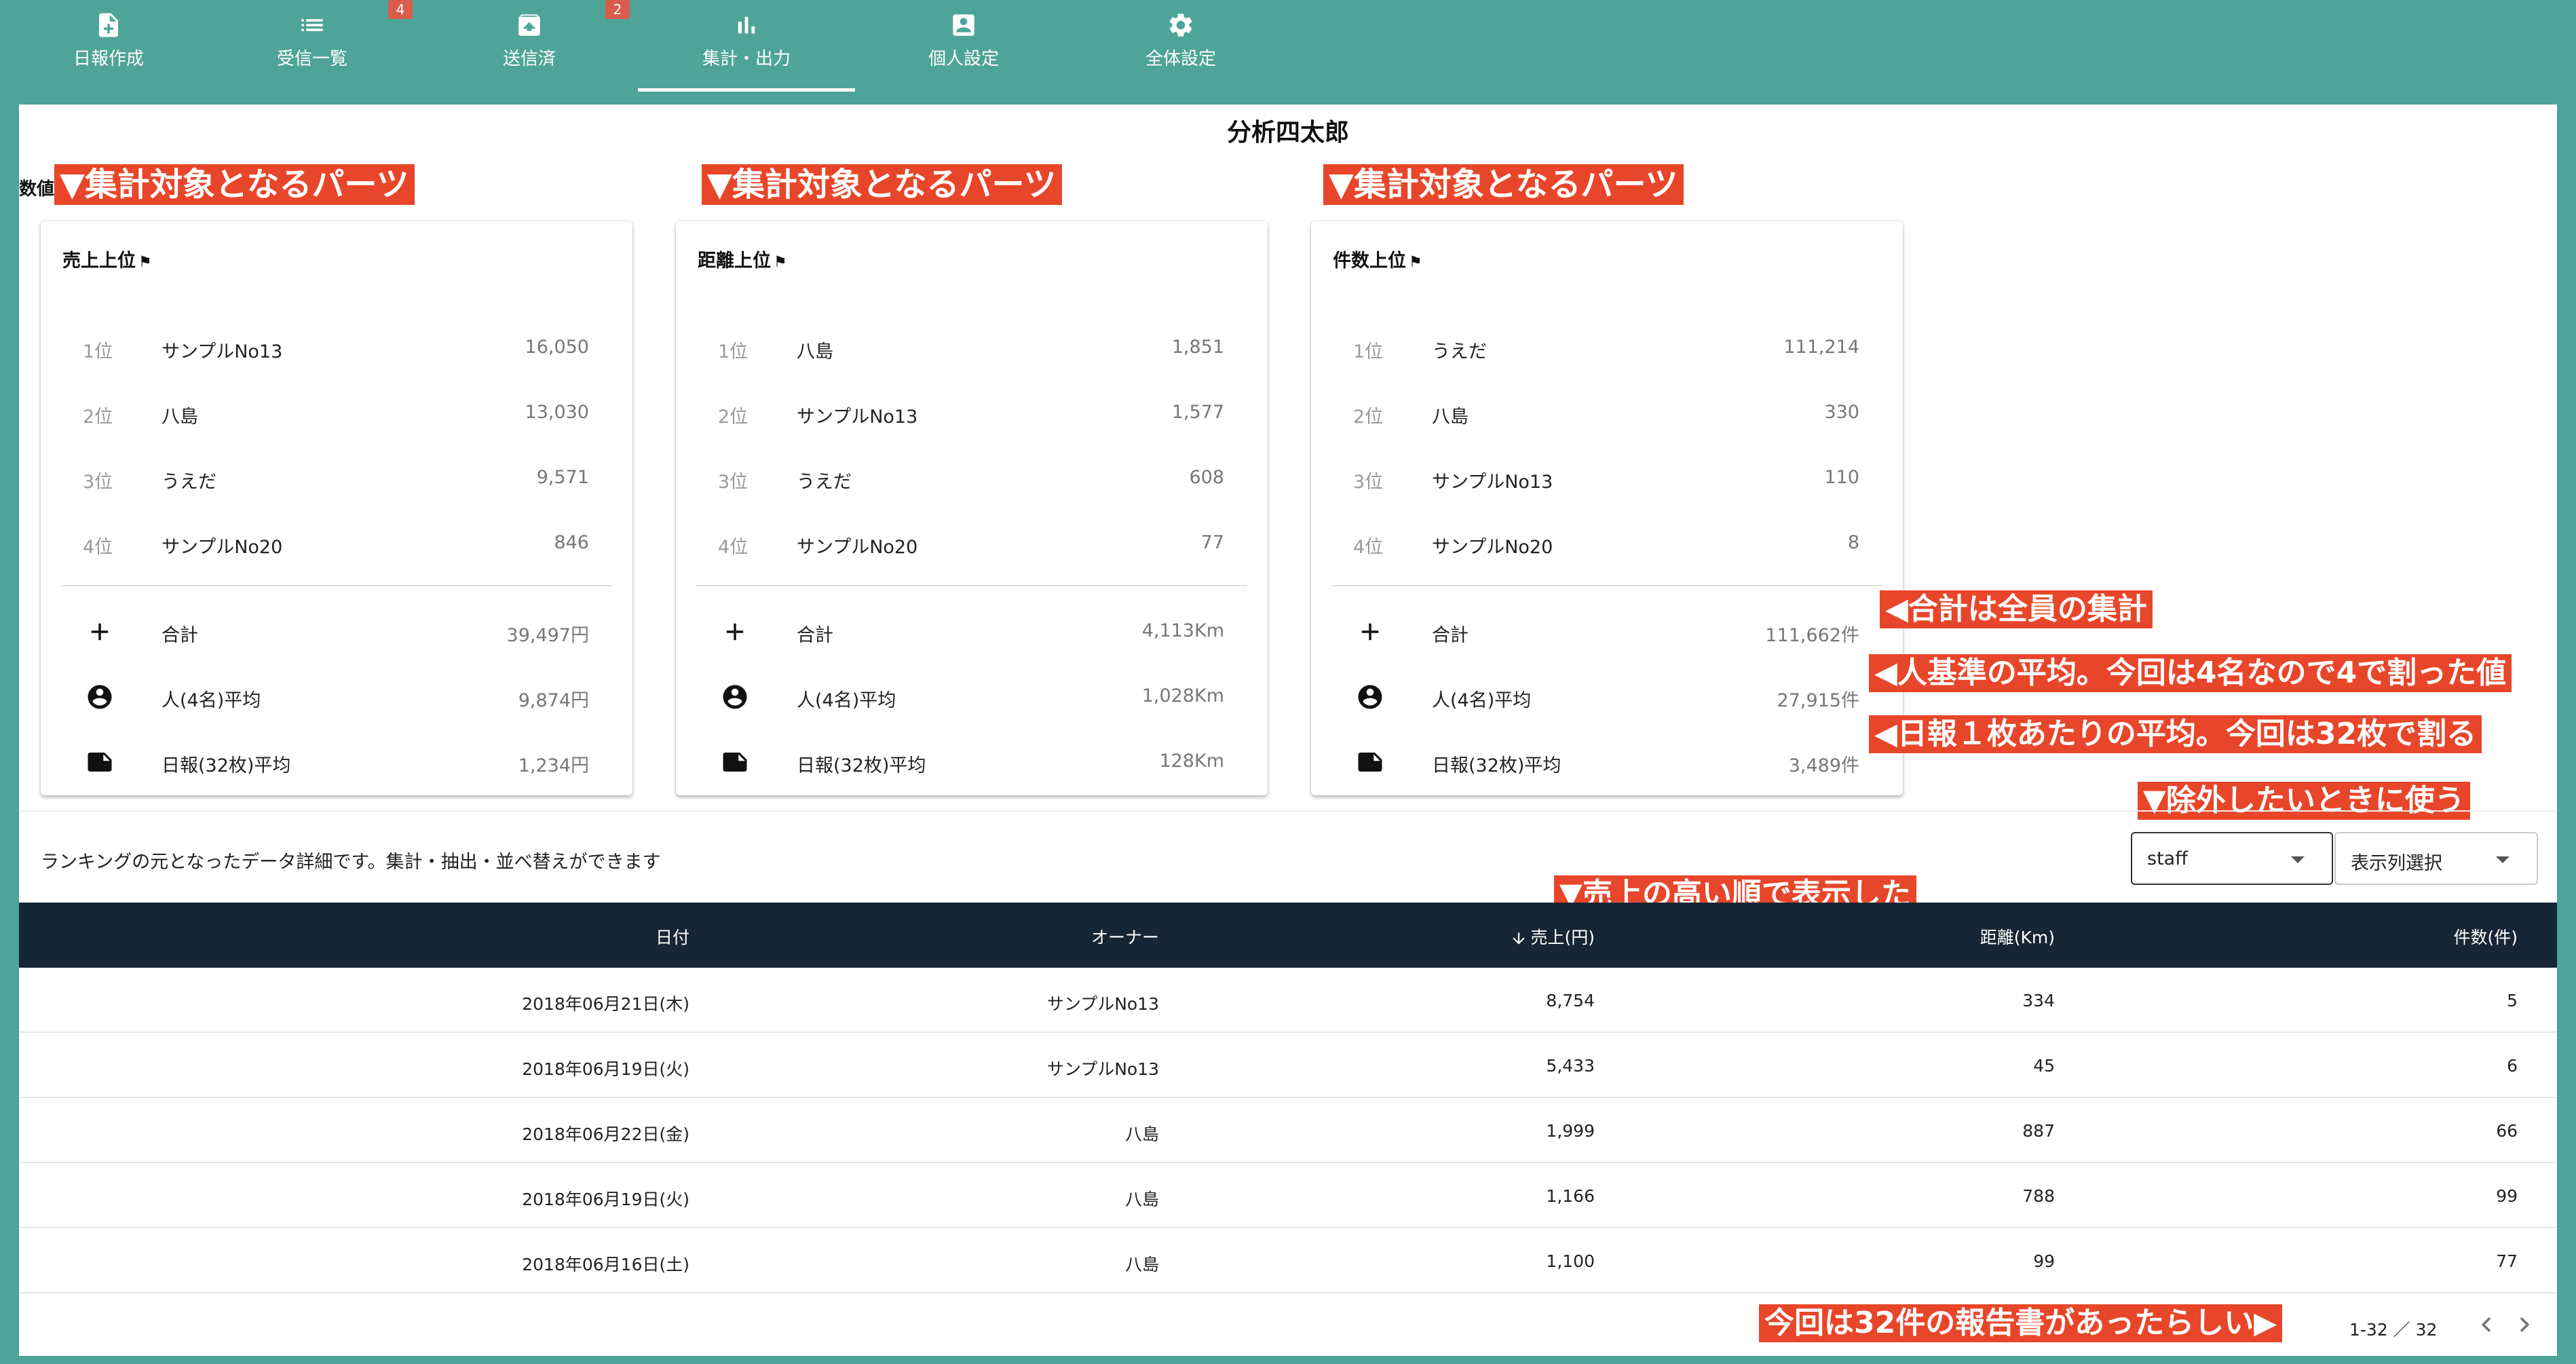 The width and height of the screenshot is (2576, 1364). What do you see at coordinates (2485, 936) in the screenshot?
I see `column-header-count: 件数(件)` at bounding box center [2485, 936].